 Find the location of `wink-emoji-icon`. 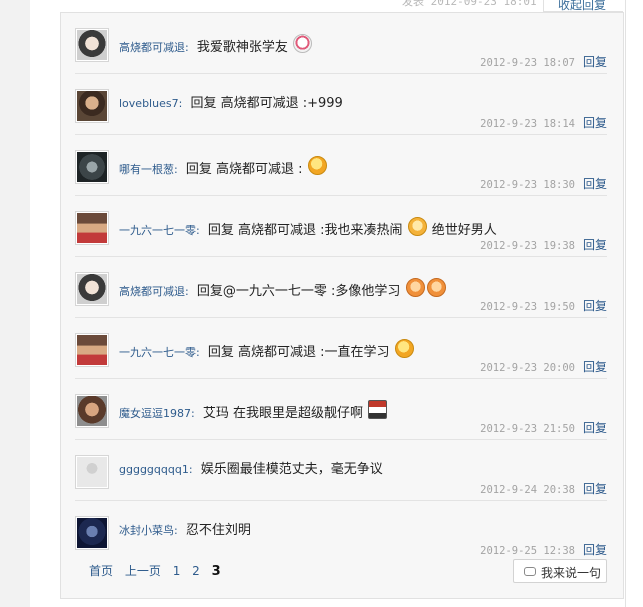

wink-emoji-icon is located at coordinates (404, 348).